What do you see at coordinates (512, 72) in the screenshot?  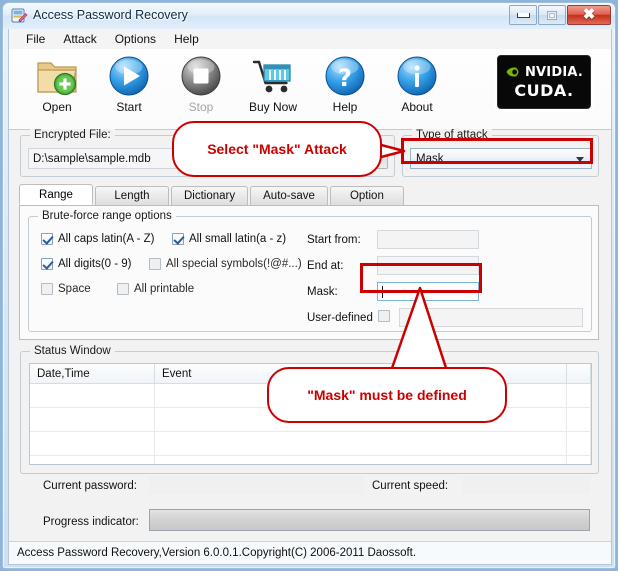 I see `nvidia-eye-icon` at bounding box center [512, 72].